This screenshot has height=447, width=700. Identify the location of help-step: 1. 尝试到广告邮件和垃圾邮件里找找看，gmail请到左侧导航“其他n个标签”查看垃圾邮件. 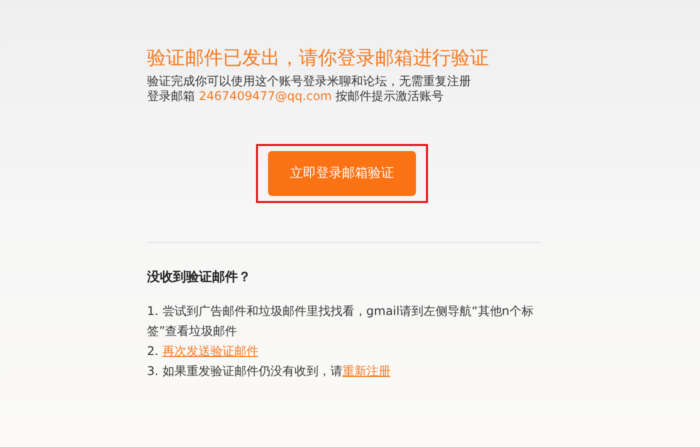
(347, 321).